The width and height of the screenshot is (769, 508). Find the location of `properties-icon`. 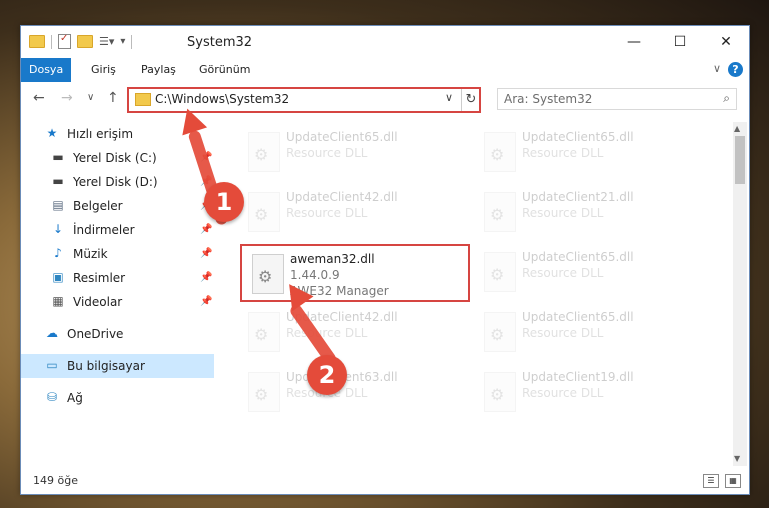

properties-icon is located at coordinates (64, 41).